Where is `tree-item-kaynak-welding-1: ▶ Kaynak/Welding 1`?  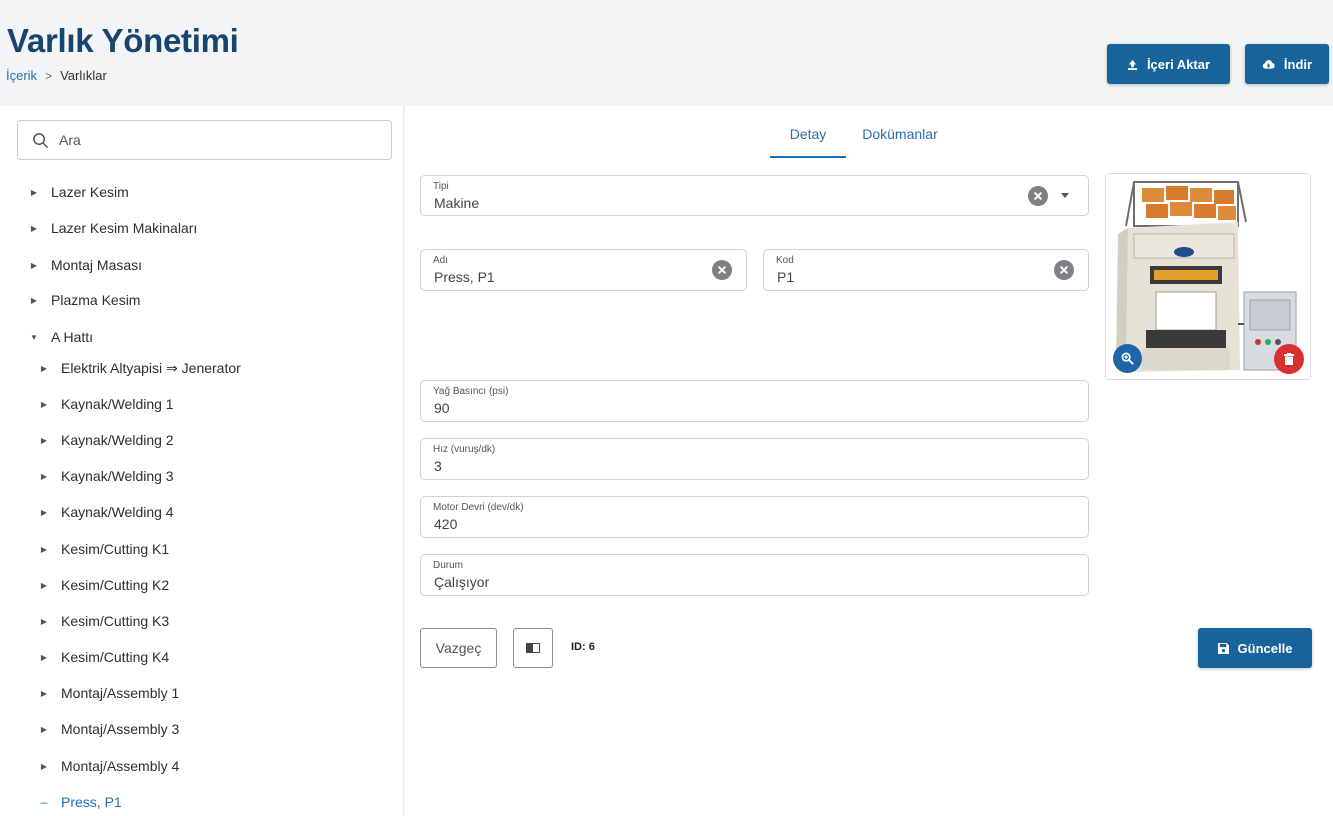 tree-item-kaynak-welding-1: ▶ Kaynak/Welding 1 is located at coordinates (106, 404).